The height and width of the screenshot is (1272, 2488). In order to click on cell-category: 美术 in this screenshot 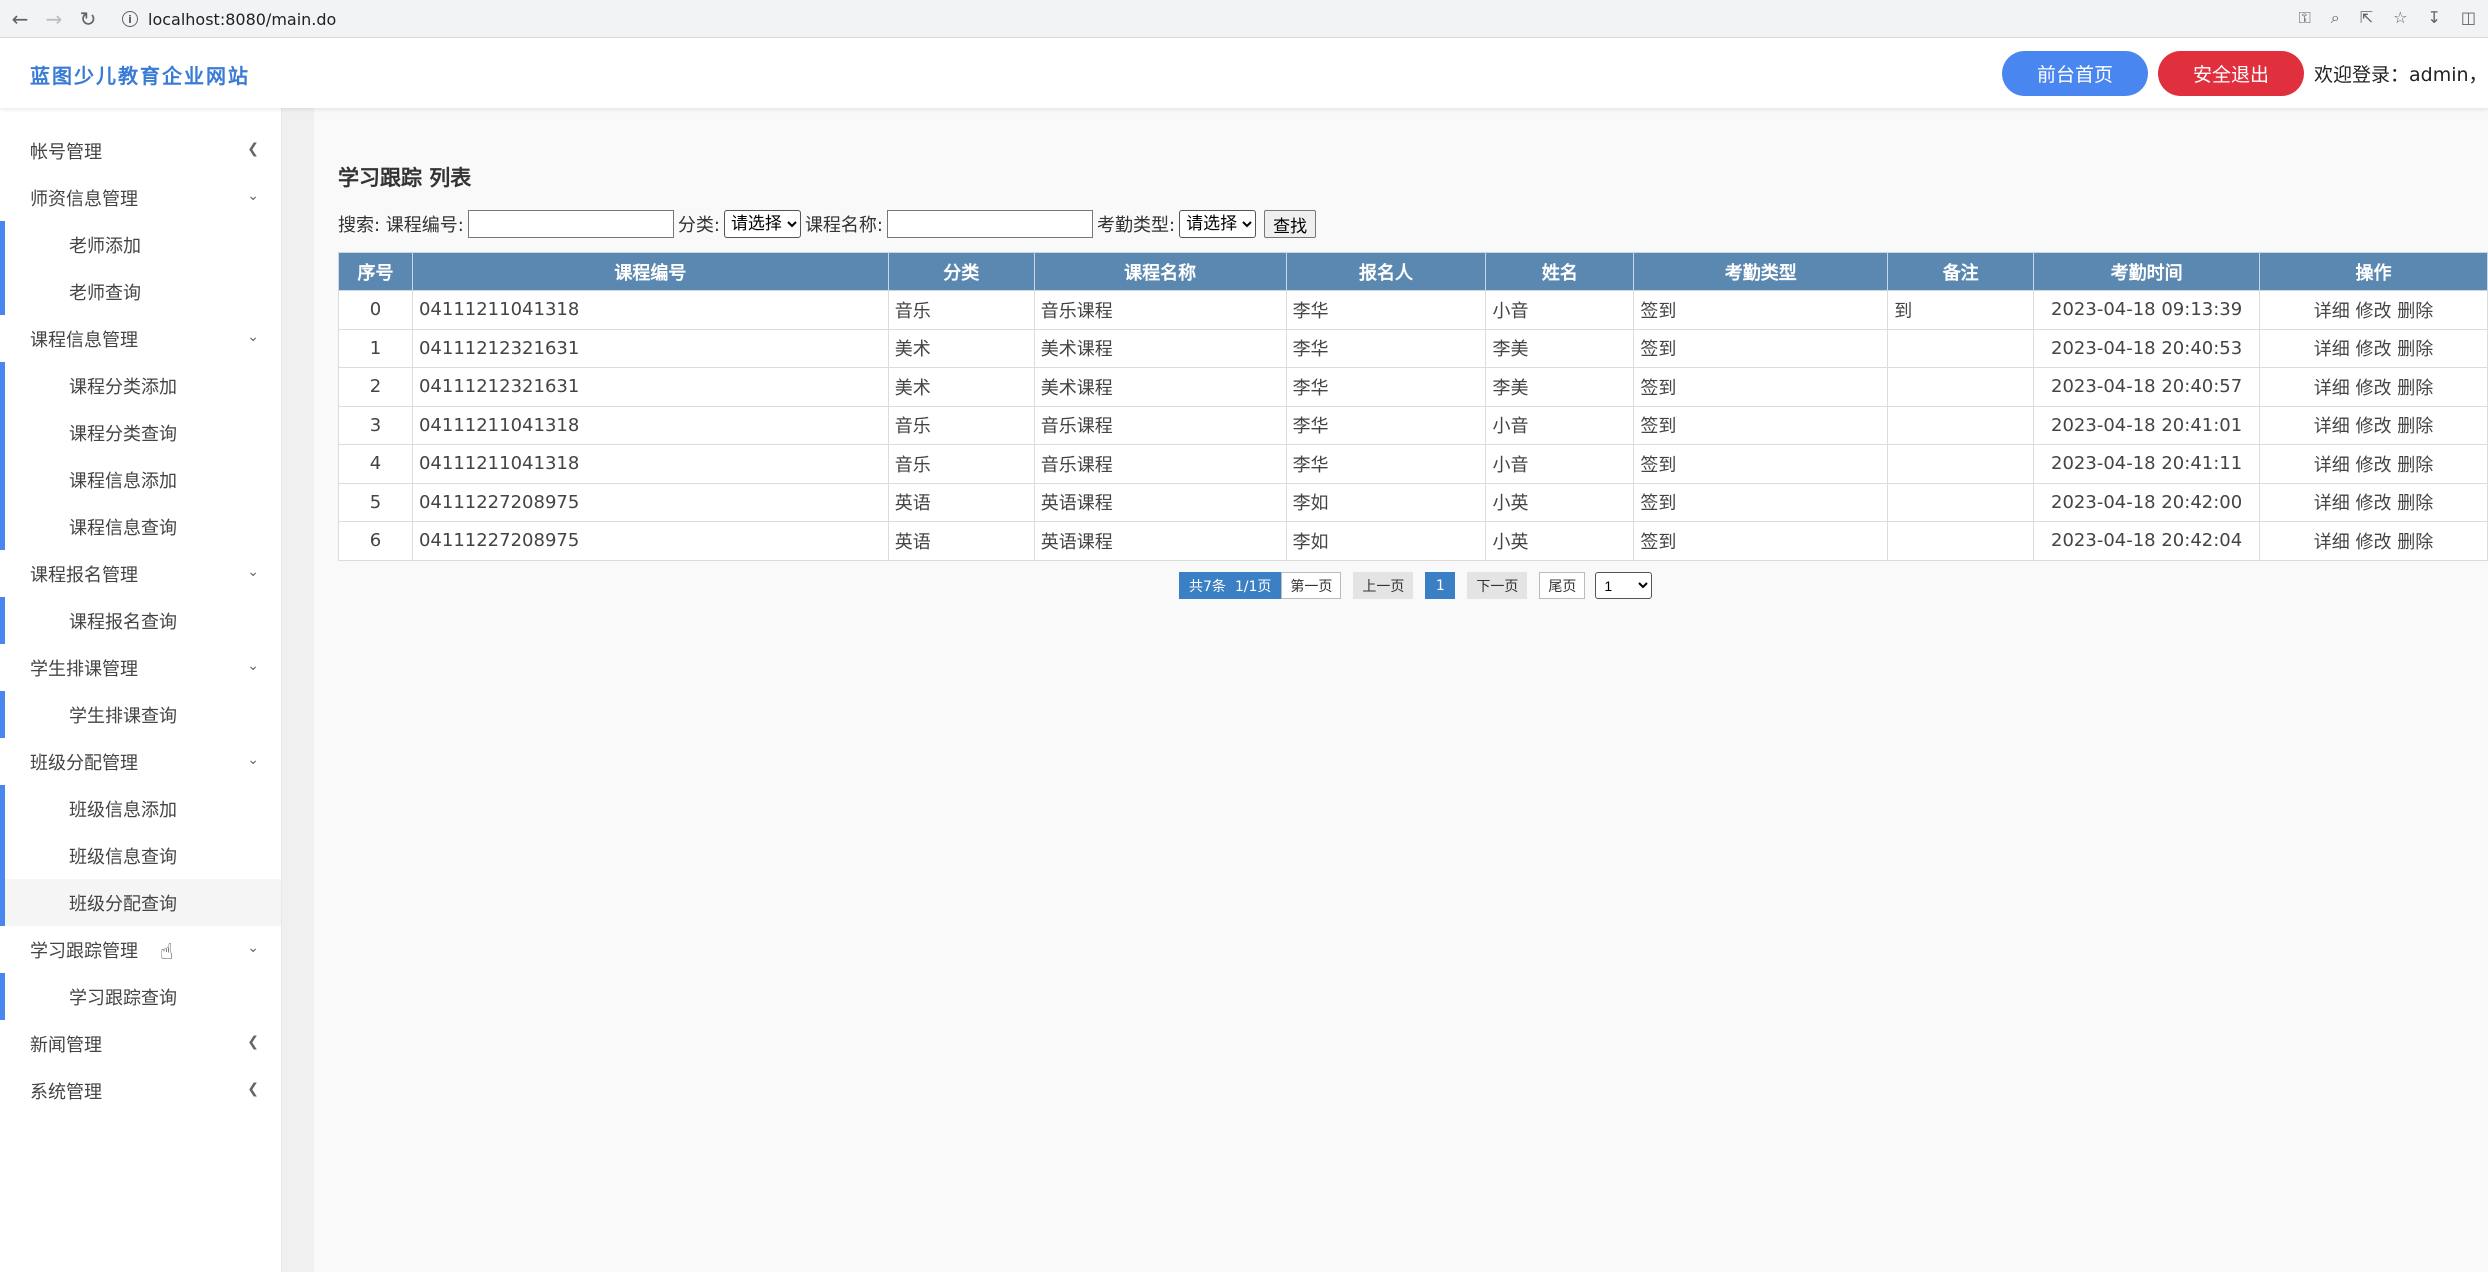, I will do `click(961, 387)`.